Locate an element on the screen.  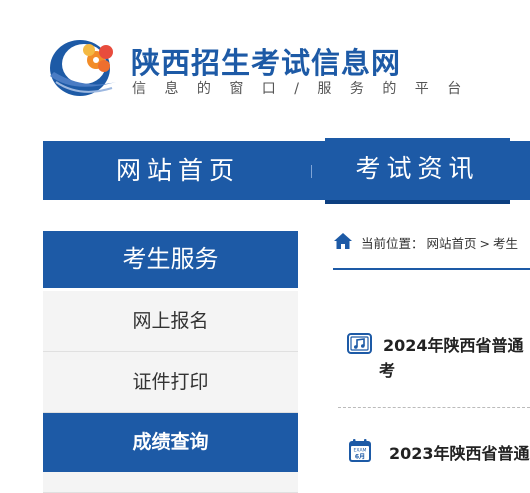
nav-item-home: 网站首页 is located at coordinates (178, 170).